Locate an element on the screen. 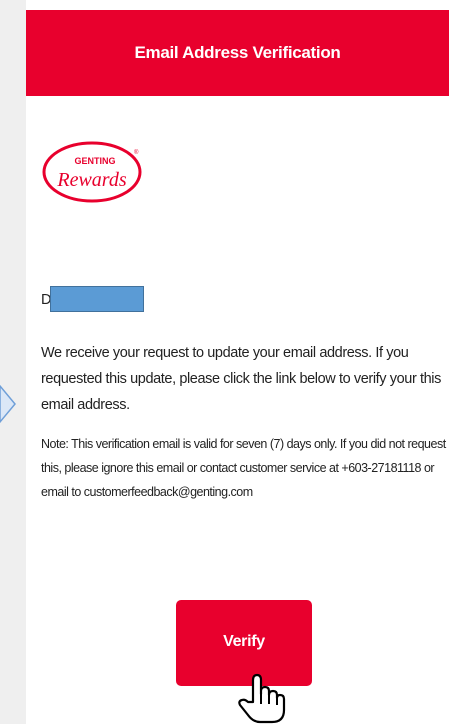 This screenshot has height=724, width=449. genting-rewards-logo: GENTING Rewards ® is located at coordinates (92, 172).